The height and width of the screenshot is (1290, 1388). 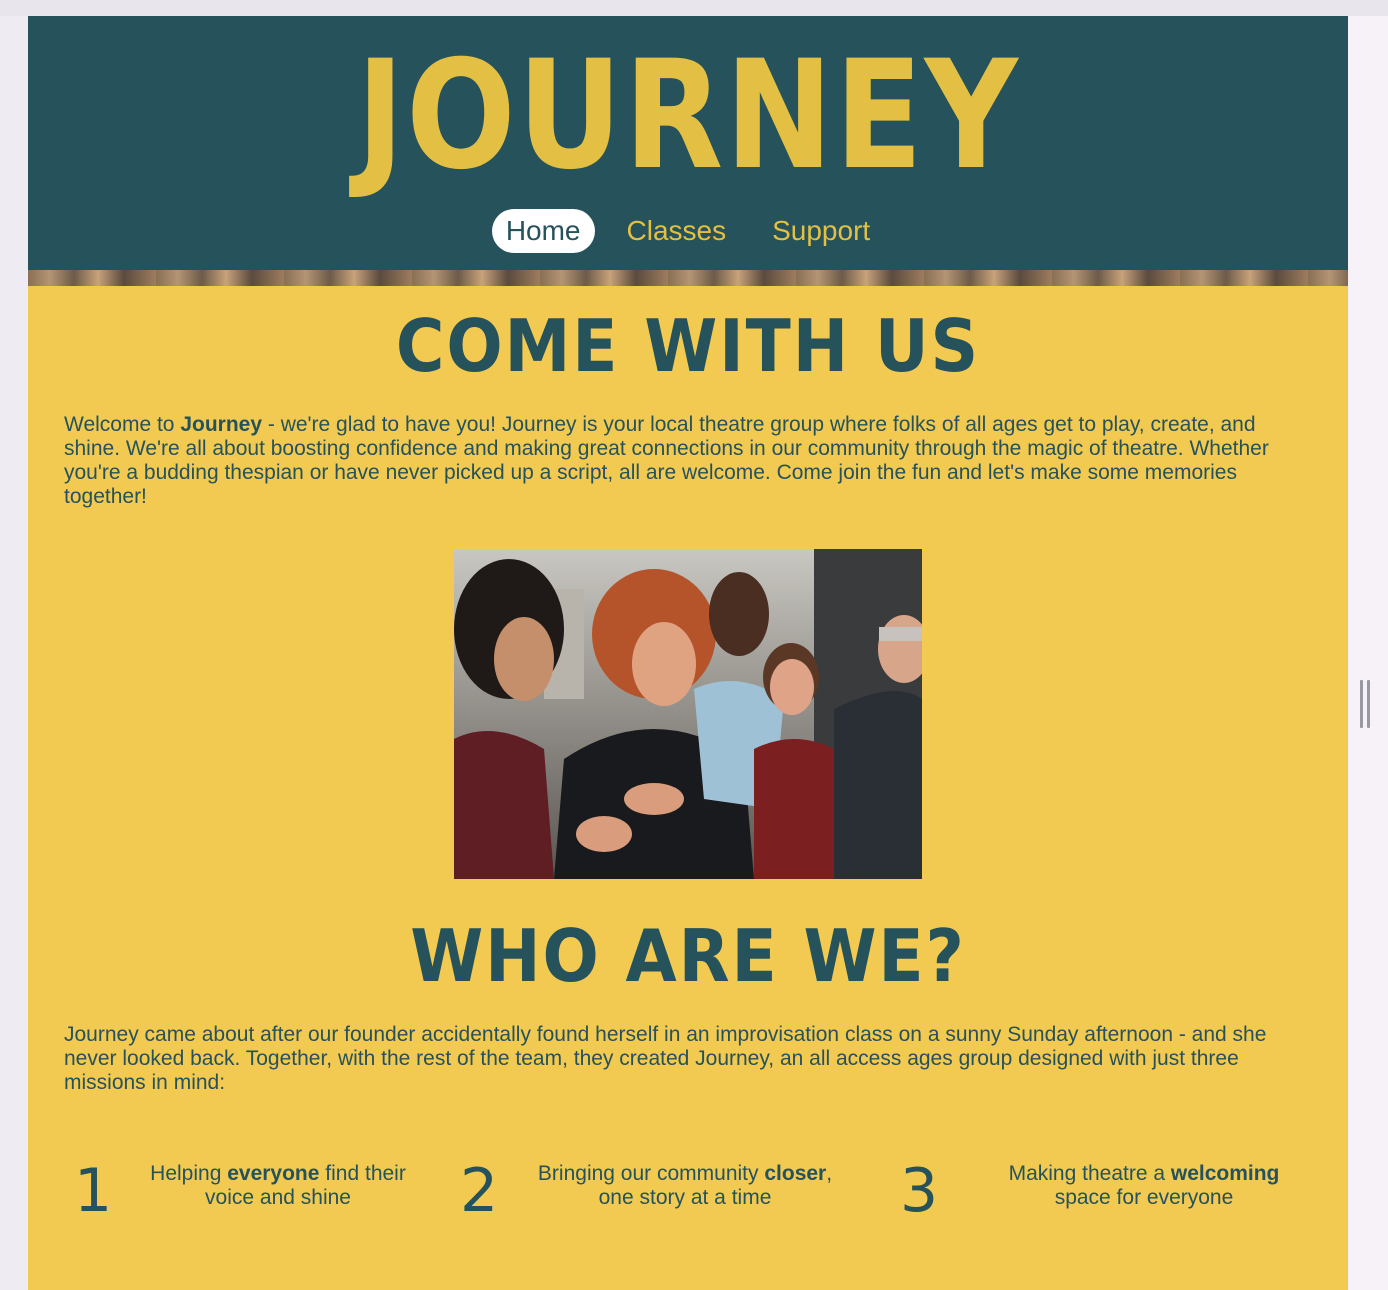 What do you see at coordinates (189, 1173) in the screenshot?
I see `mission-text-before: Helping` at bounding box center [189, 1173].